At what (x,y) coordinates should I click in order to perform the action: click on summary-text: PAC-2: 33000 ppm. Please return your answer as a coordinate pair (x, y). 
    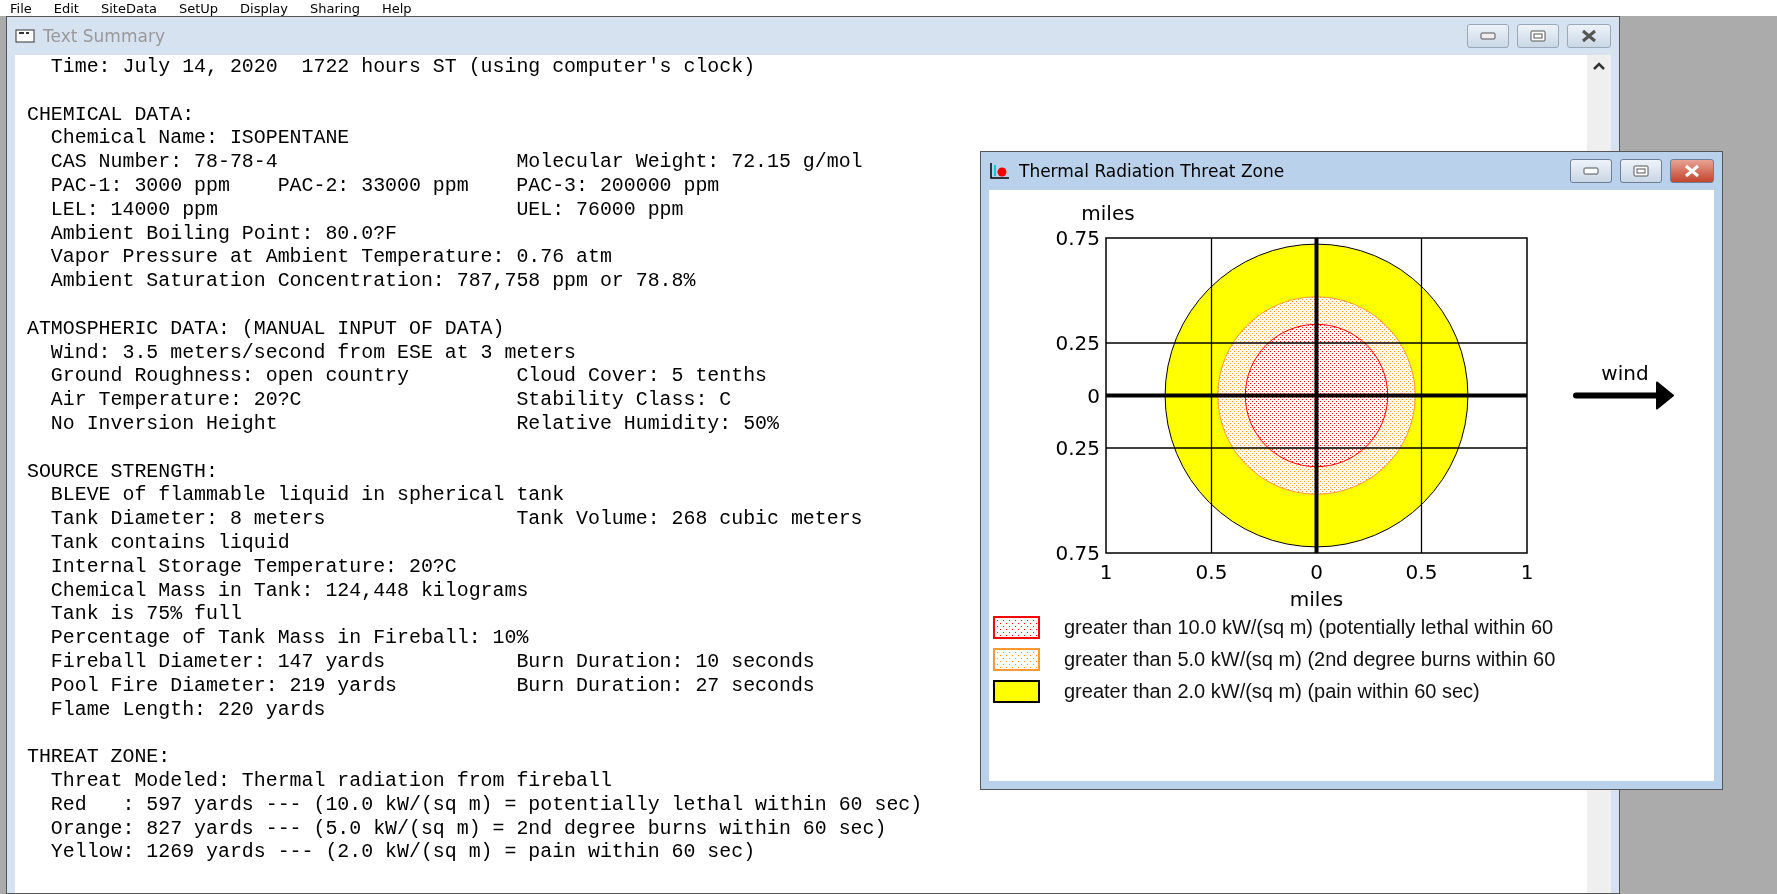
    Looking at the image, I should click on (373, 185).